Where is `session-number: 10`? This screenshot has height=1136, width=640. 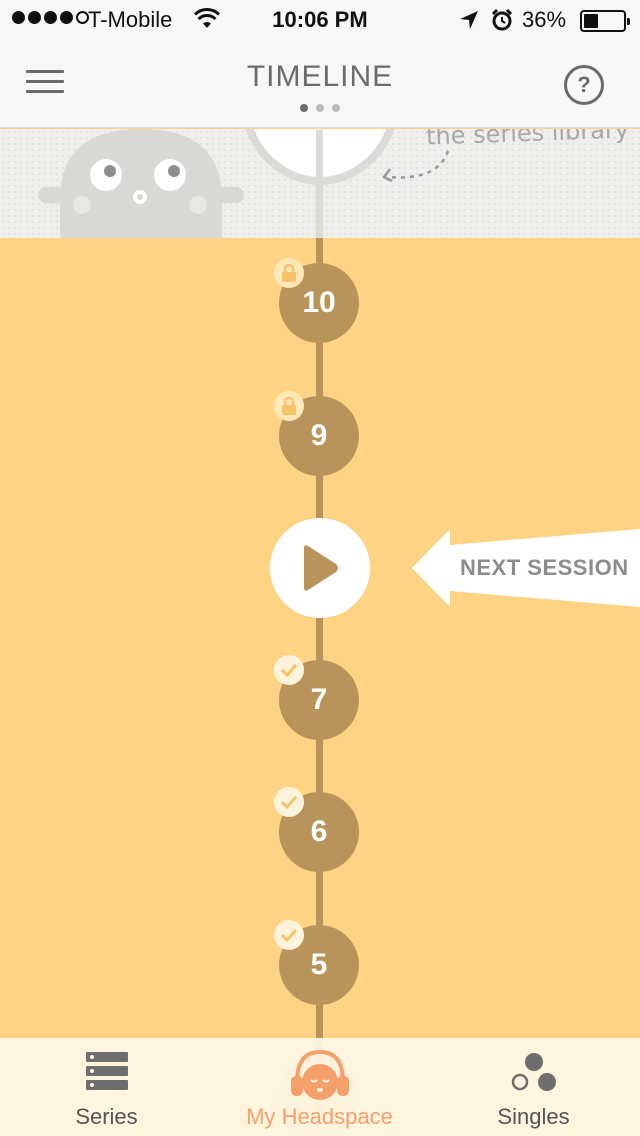 session-number: 10 is located at coordinates (319, 302).